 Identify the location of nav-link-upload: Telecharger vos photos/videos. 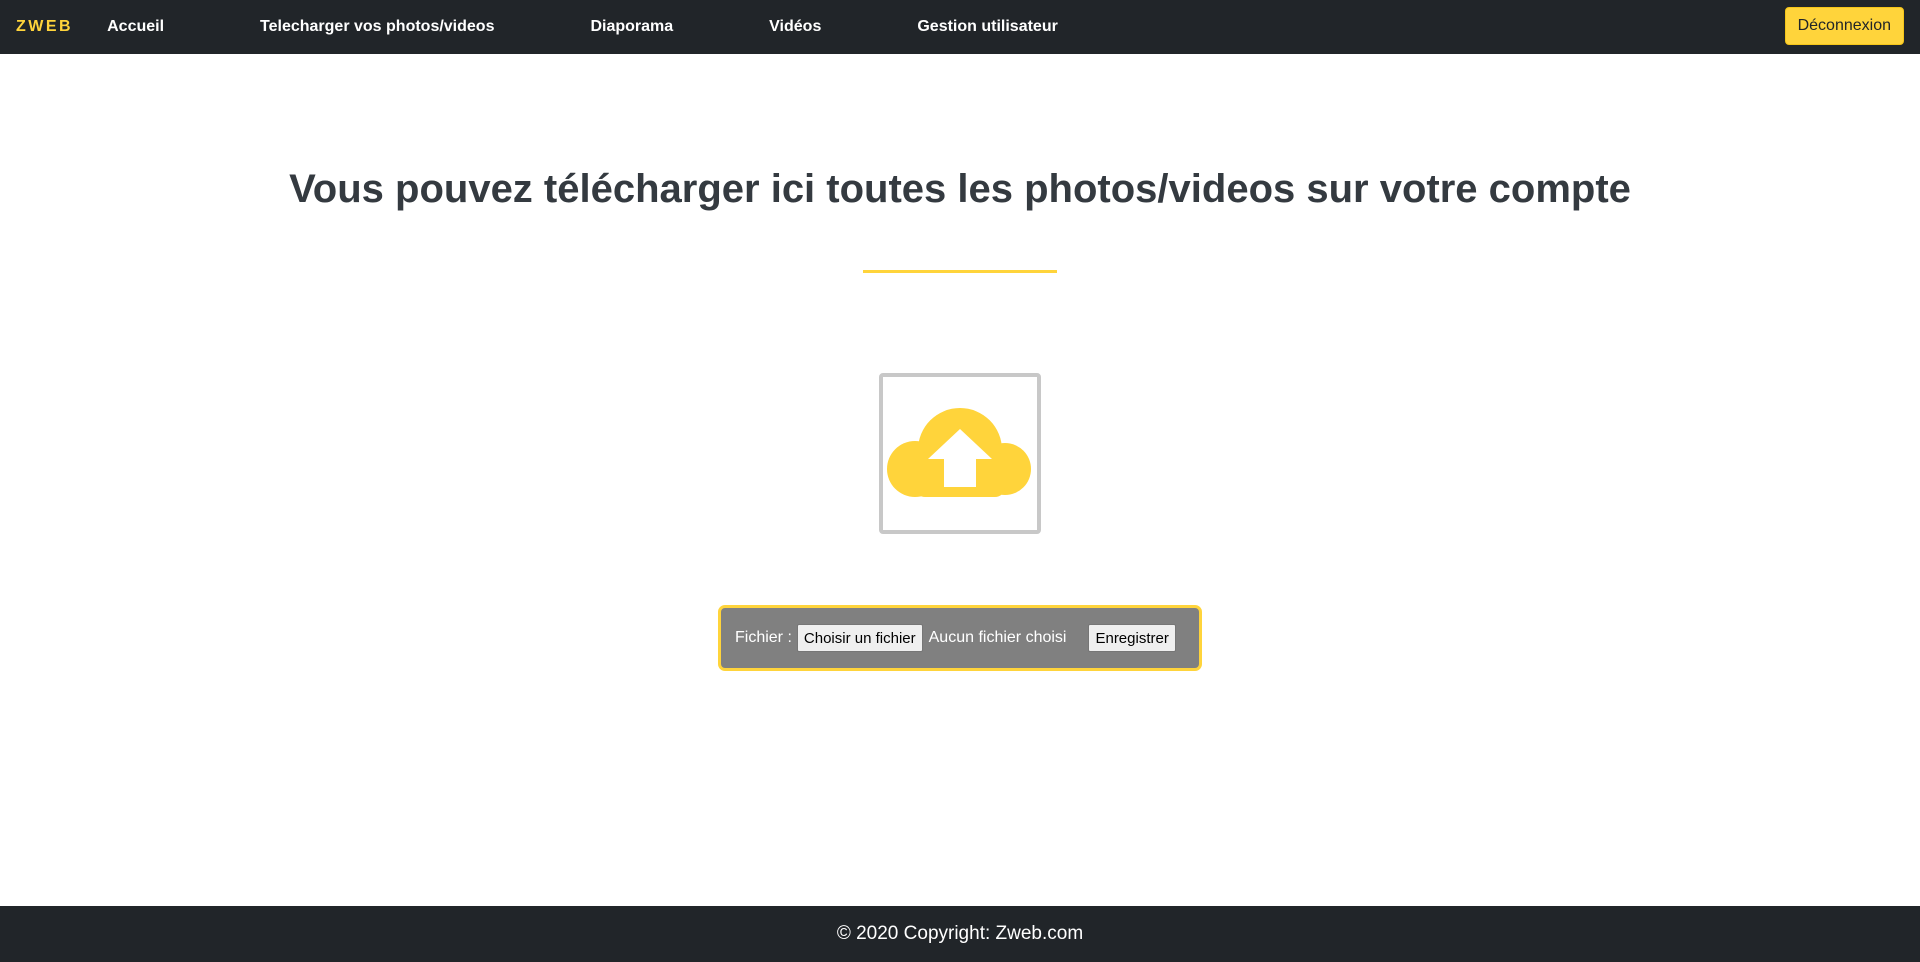
(377, 27).